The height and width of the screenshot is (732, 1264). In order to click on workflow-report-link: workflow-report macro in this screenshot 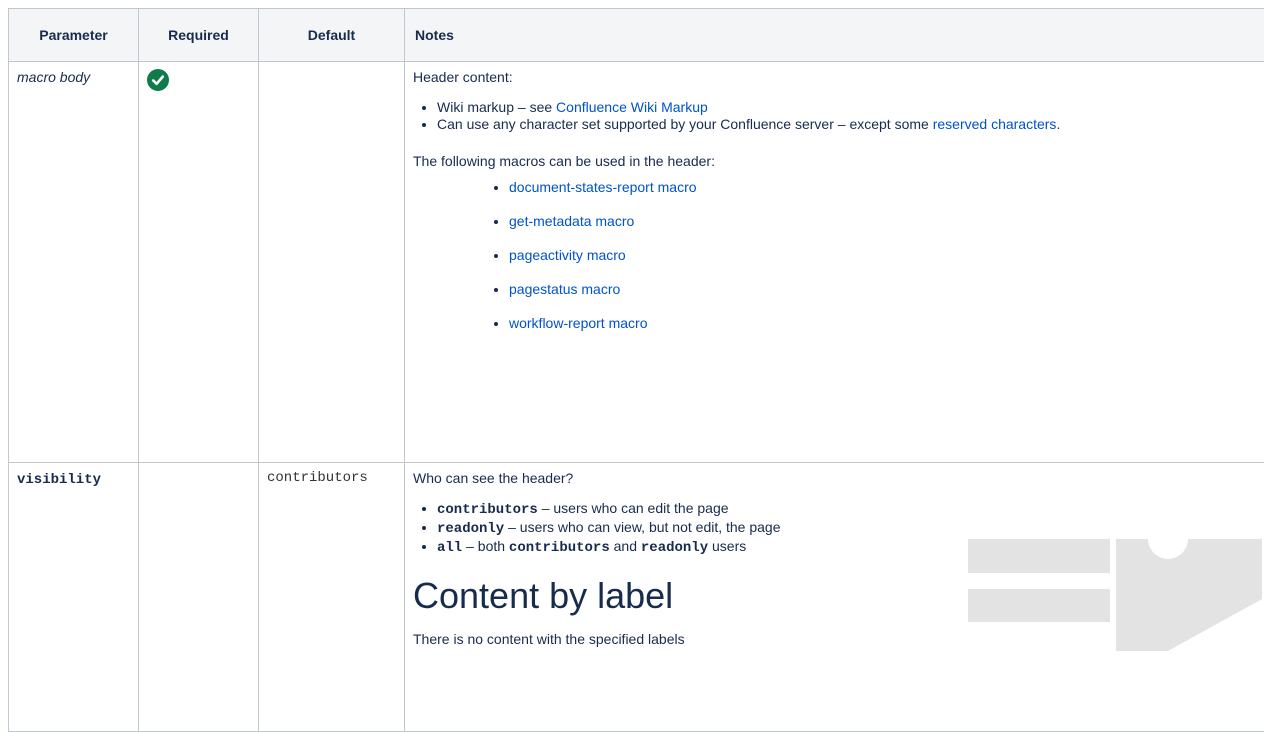, I will do `click(578, 323)`.